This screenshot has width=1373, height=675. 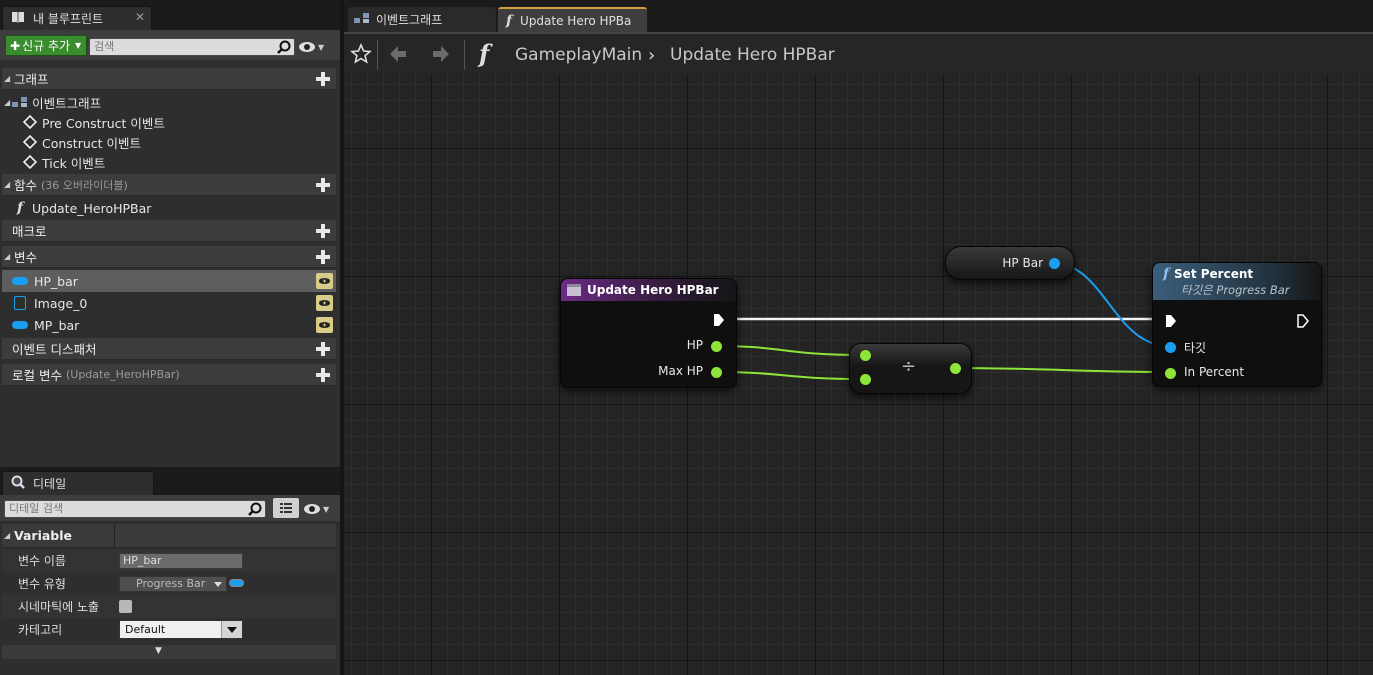 I want to click on add-dispatcher-icon, so click(x=323, y=349).